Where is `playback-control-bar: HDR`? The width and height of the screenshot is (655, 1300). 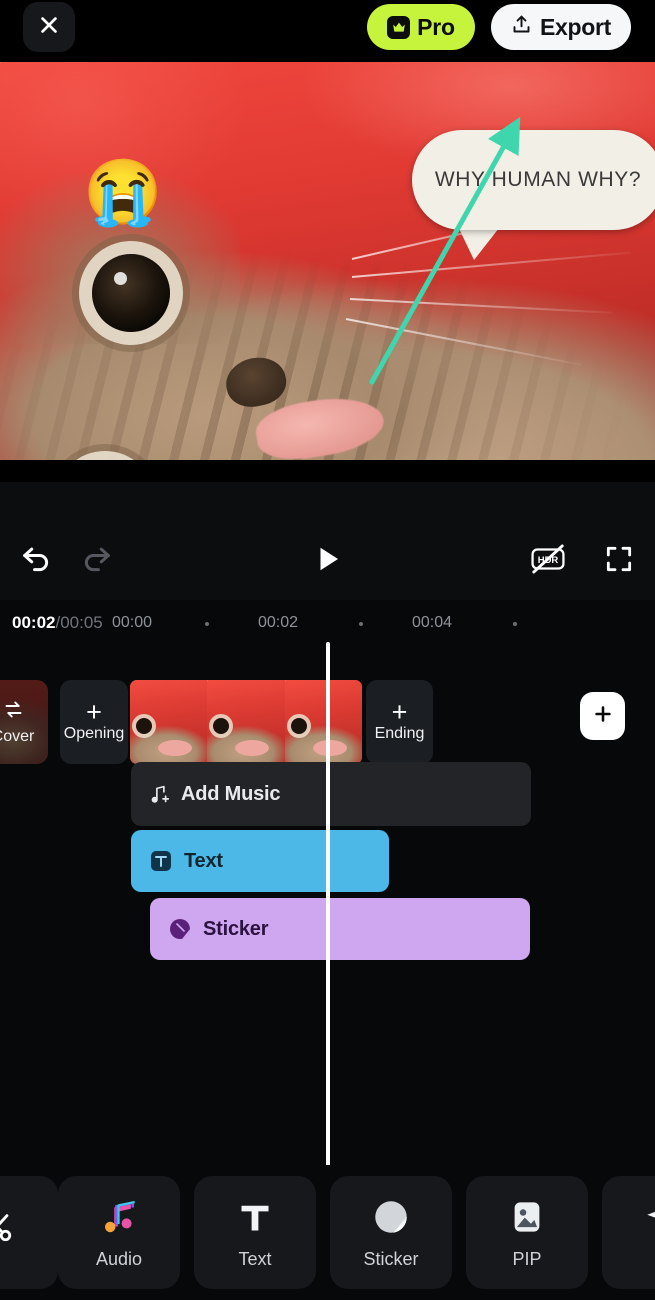
playback-control-bar: HDR is located at coordinates (327, 541).